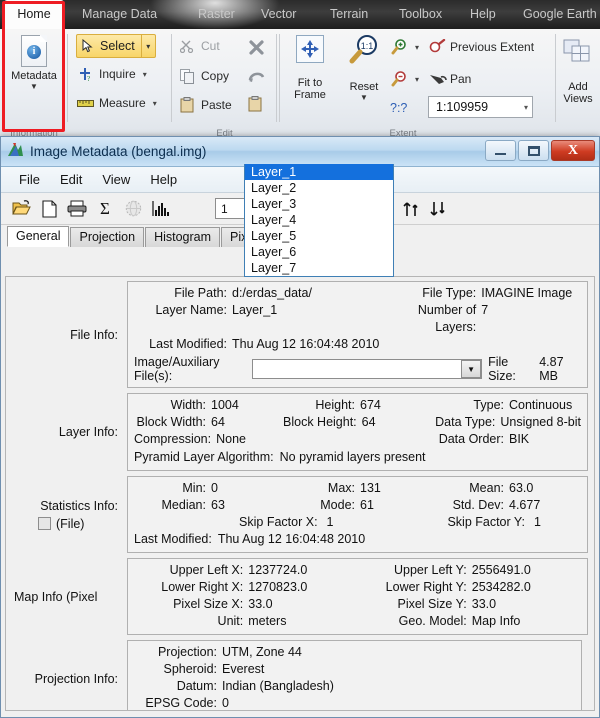 The width and height of the screenshot is (600, 718). I want to click on file-checkbox, so click(44, 523).